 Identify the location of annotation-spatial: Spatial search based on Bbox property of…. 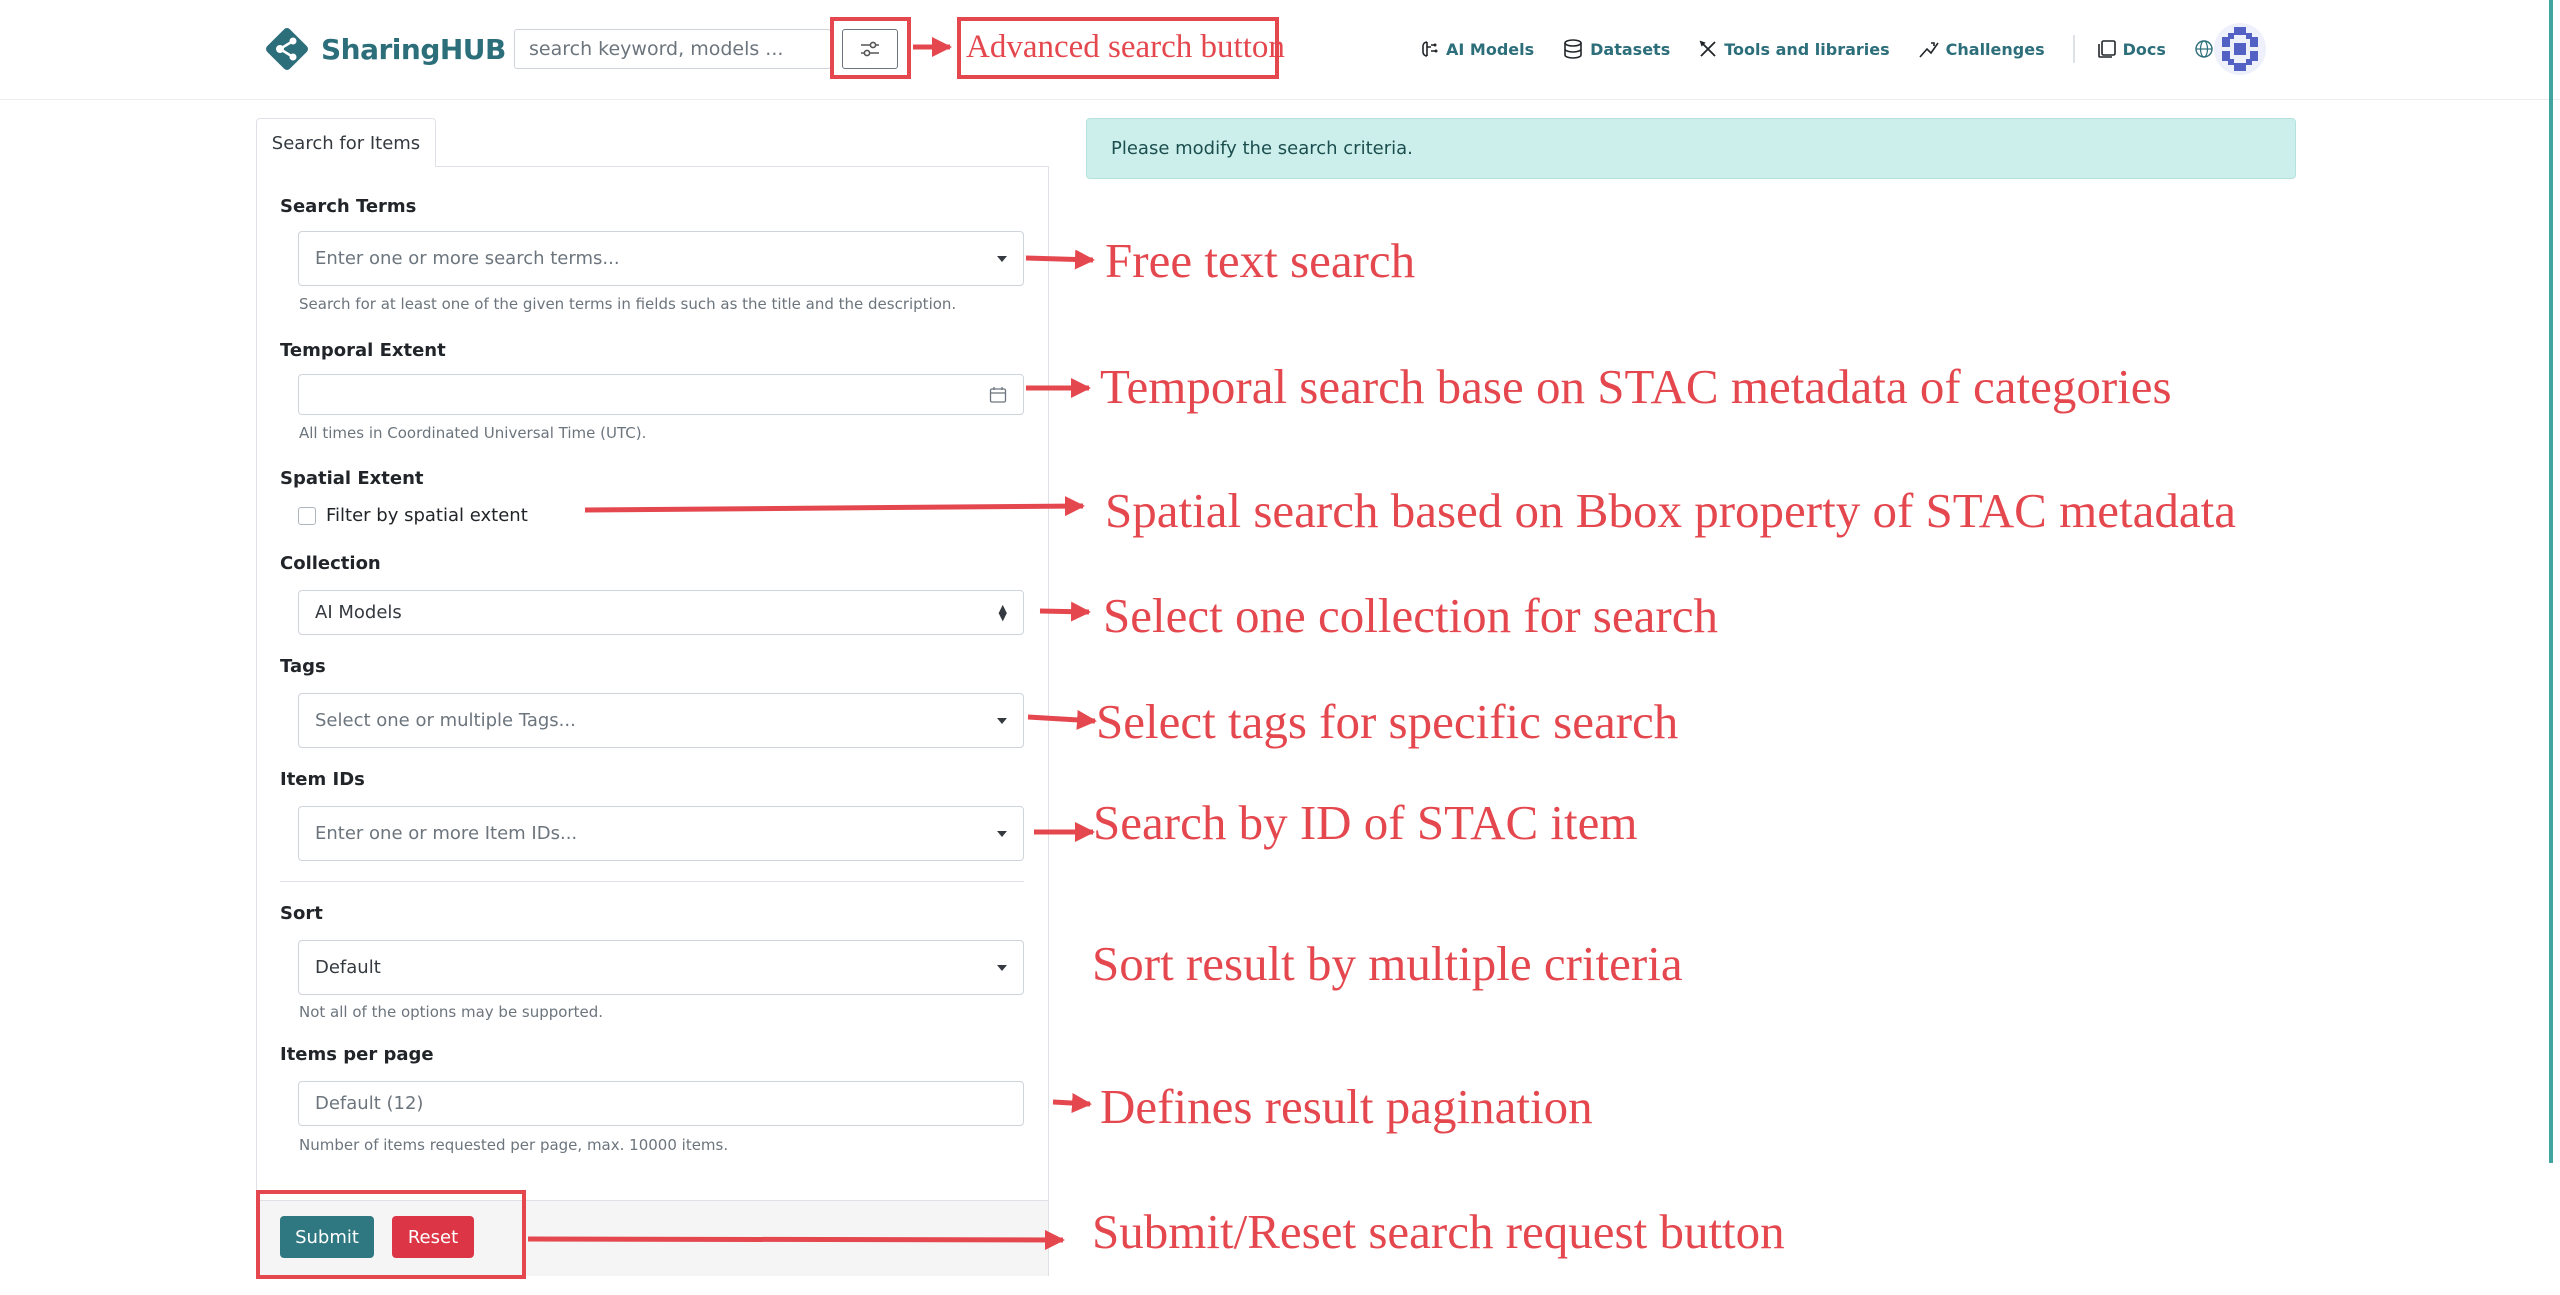
(1670, 510).